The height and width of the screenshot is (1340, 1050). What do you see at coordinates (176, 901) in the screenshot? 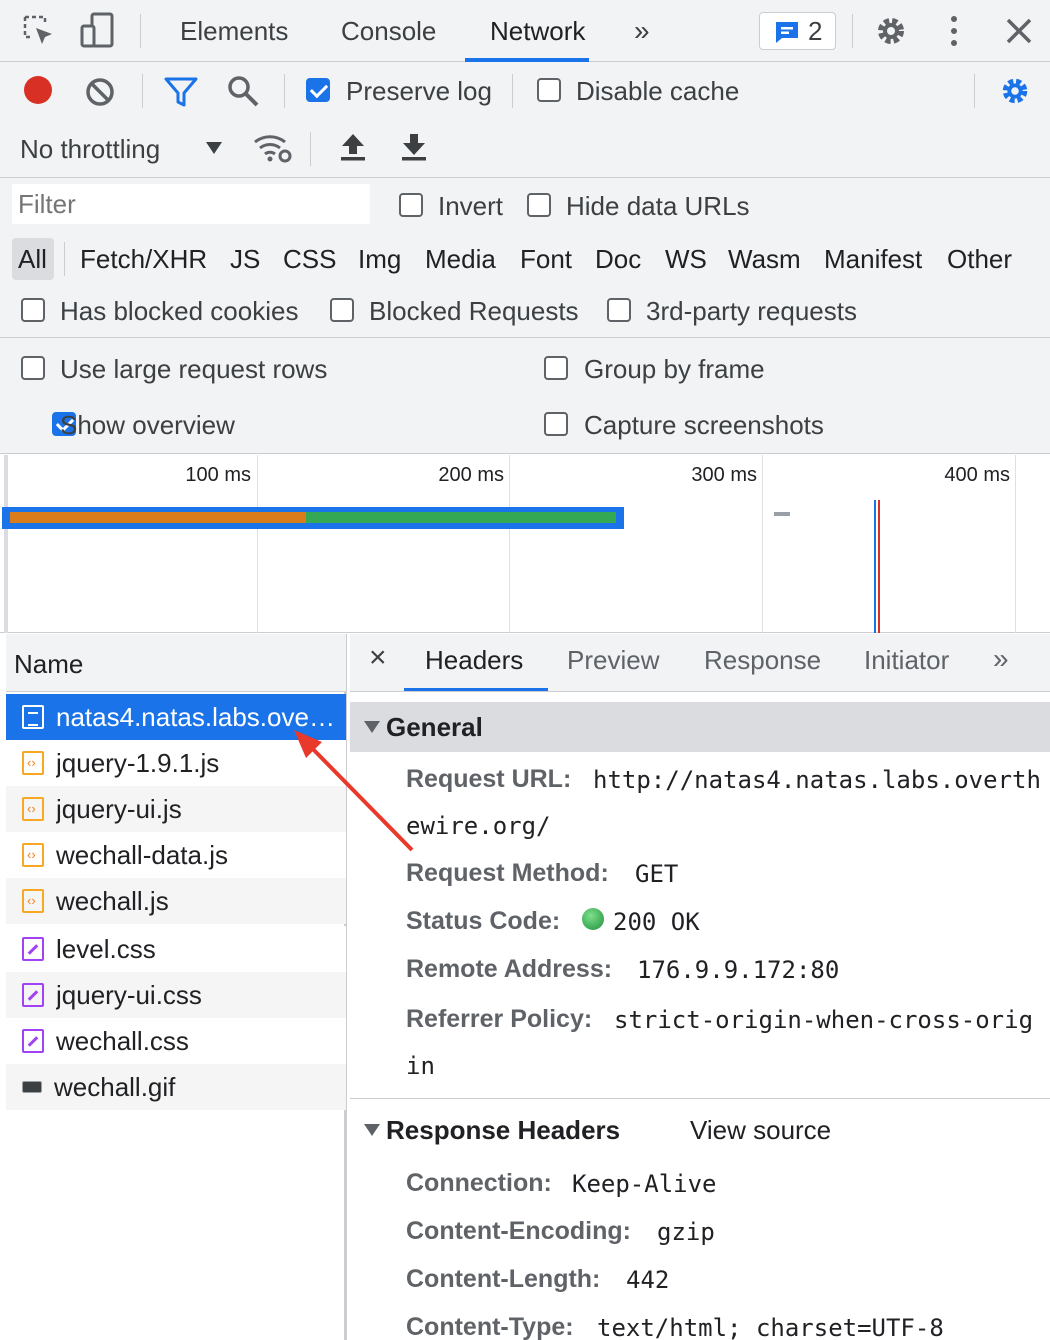
I see `request-row: wechall.js` at bounding box center [176, 901].